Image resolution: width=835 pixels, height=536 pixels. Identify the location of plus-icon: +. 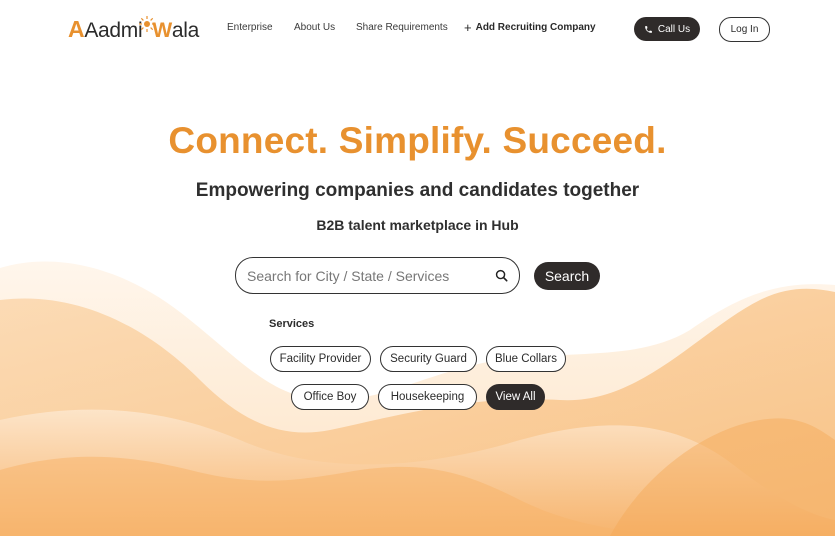
(468, 27).